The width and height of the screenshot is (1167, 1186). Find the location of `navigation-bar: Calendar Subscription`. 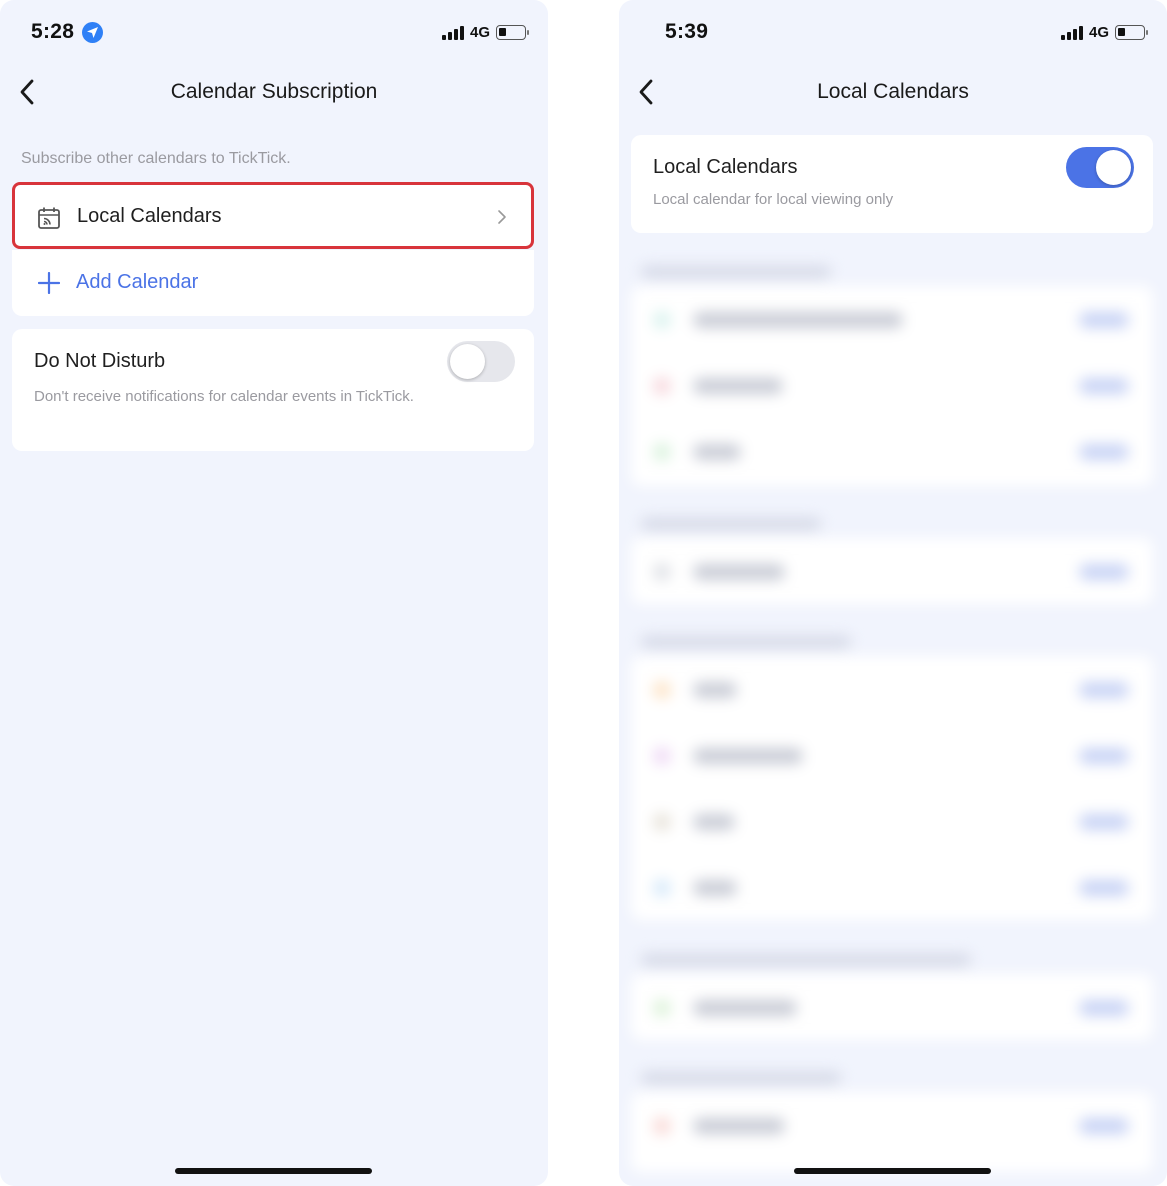

navigation-bar: Calendar Subscription is located at coordinates (274, 93).